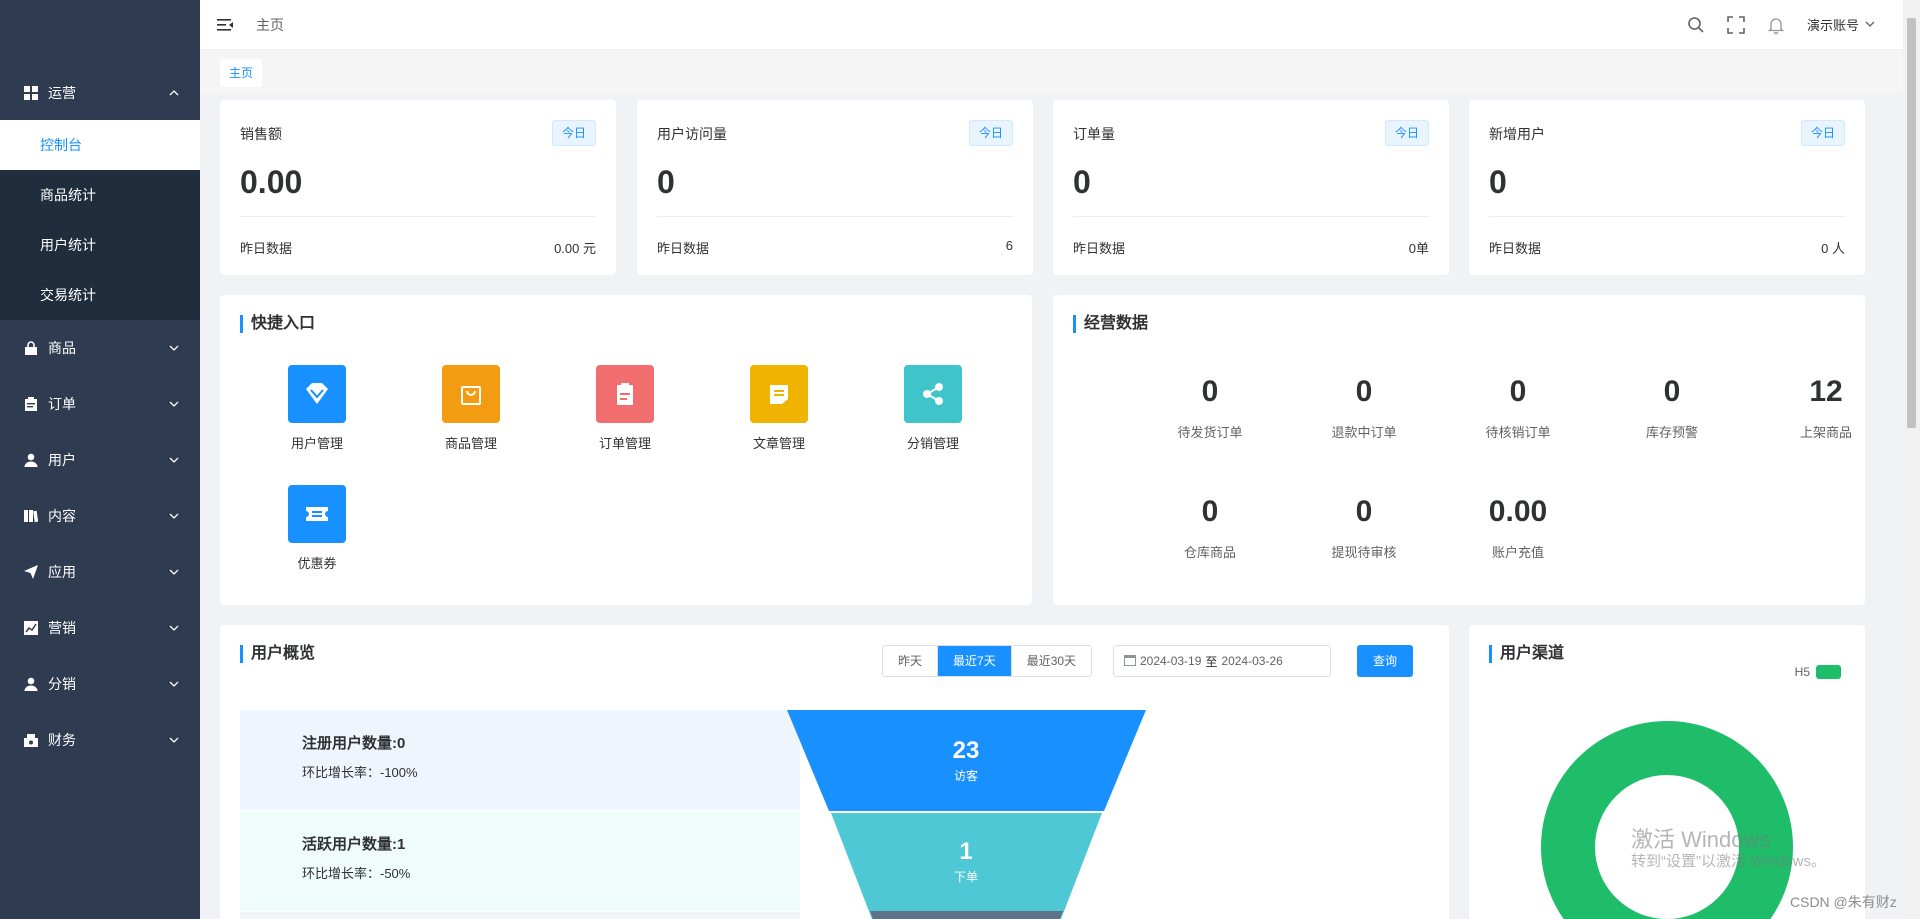  I want to click on top-header: 主页 演示账号, so click(1051, 25).